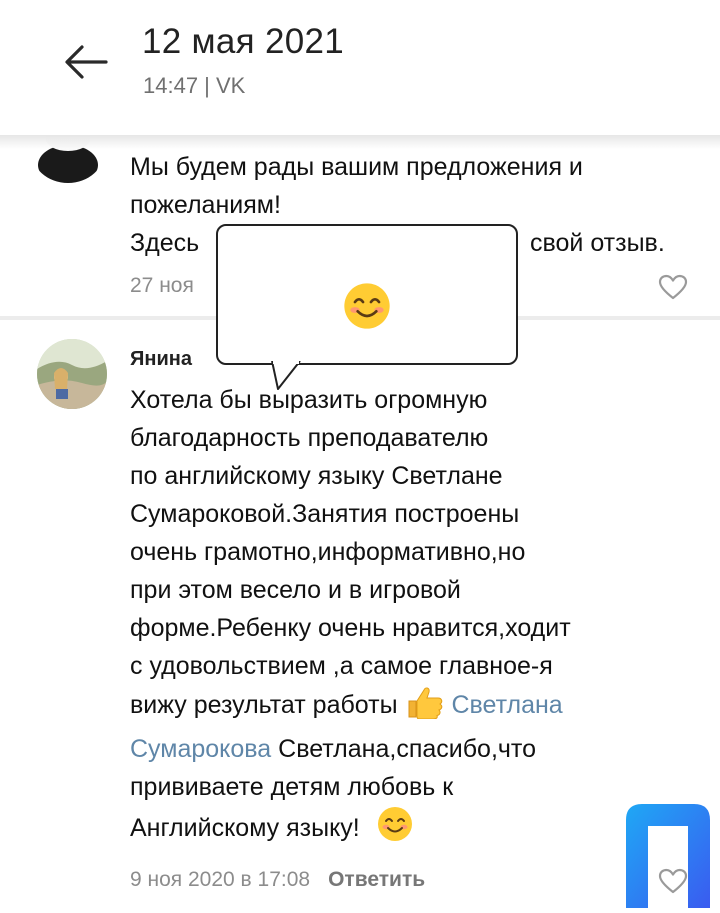 The height and width of the screenshot is (913, 720). What do you see at coordinates (243, 41) in the screenshot?
I see `header-date: 12 мая 2021` at bounding box center [243, 41].